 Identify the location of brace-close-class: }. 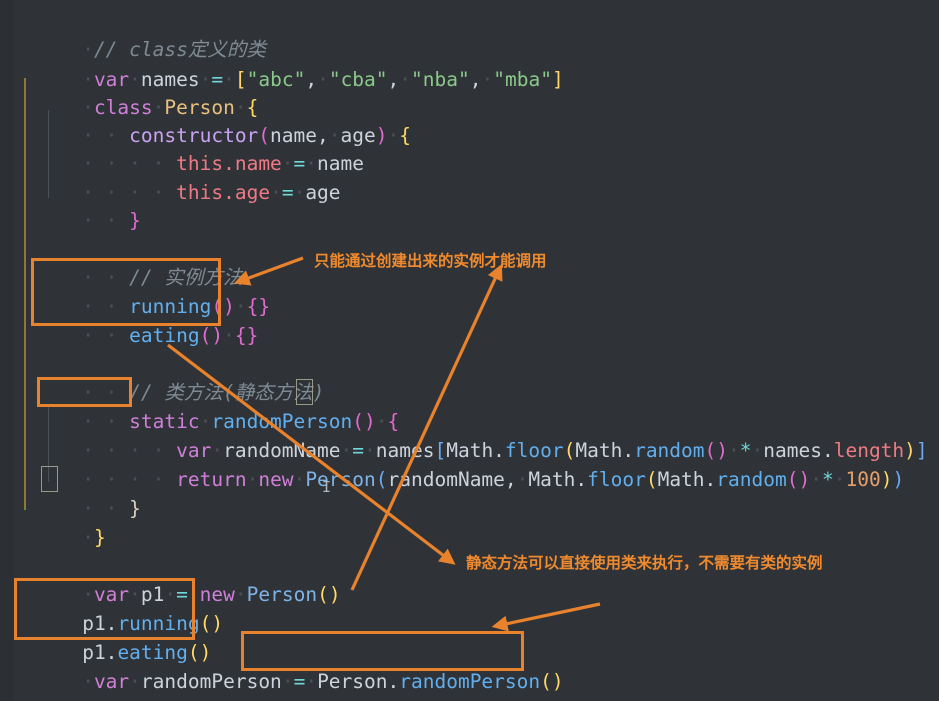
(99, 537).